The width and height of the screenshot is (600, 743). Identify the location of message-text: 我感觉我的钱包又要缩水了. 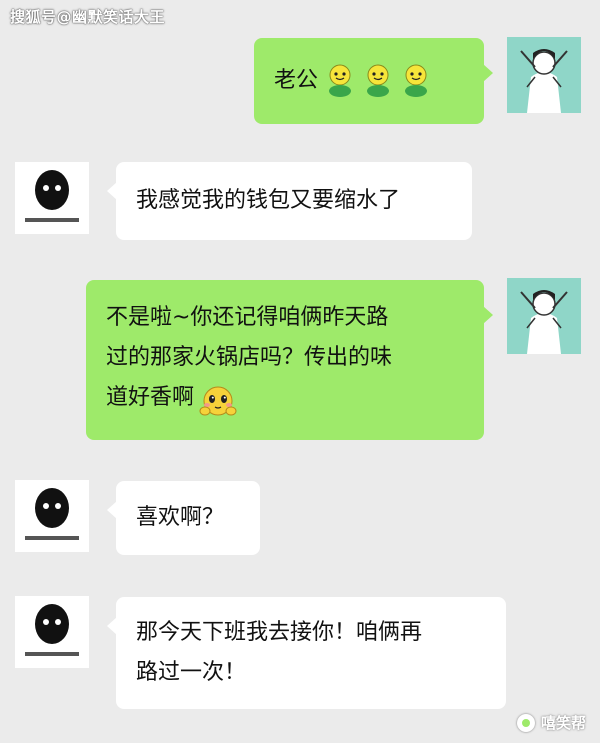
(268, 200).